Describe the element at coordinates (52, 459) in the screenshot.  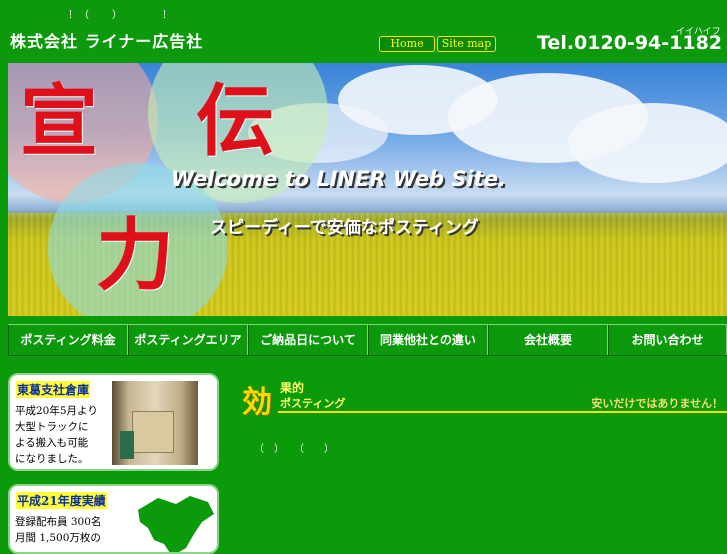
I see `warehouse-line: になりました。` at that location.